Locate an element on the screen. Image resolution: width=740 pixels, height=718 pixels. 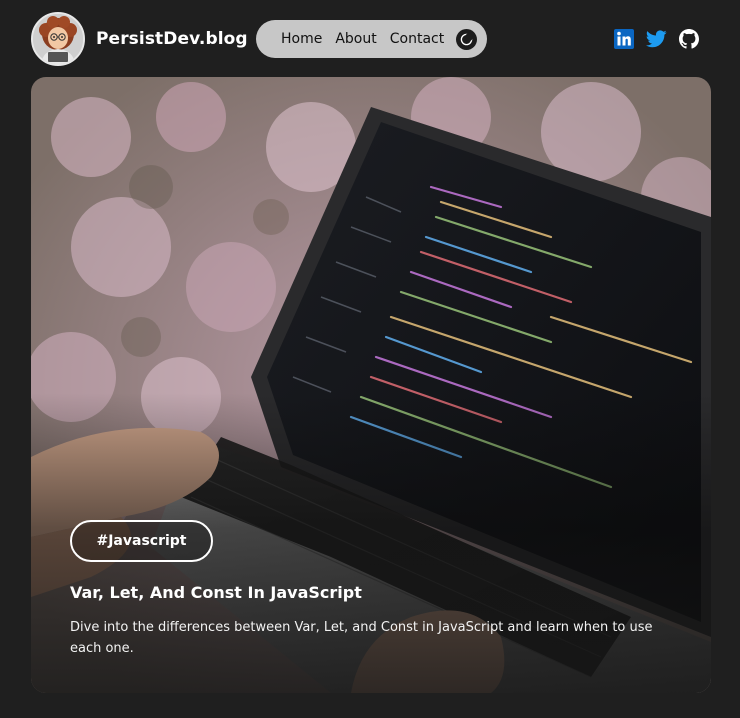
twitter-icon is located at coordinates (656, 39).